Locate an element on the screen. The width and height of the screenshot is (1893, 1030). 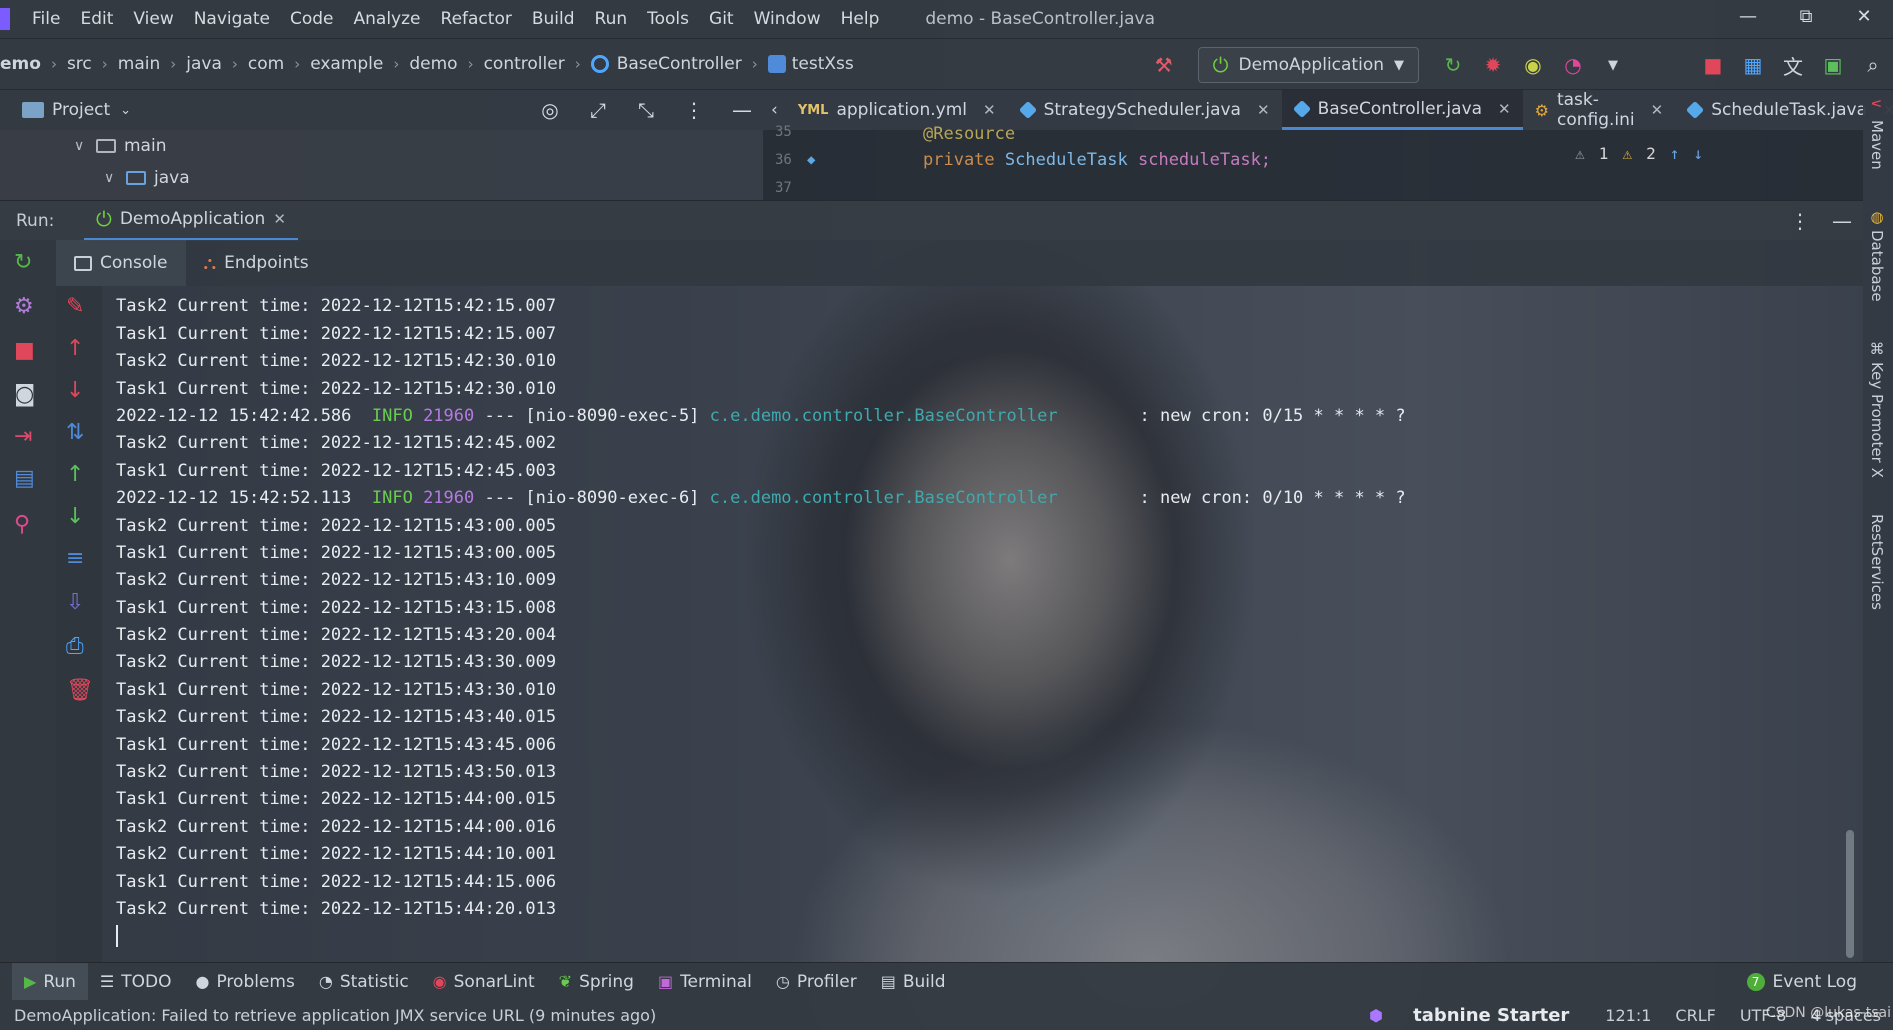
sidebar-item-restservices: RestServices is located at coordinates (1877, 562).